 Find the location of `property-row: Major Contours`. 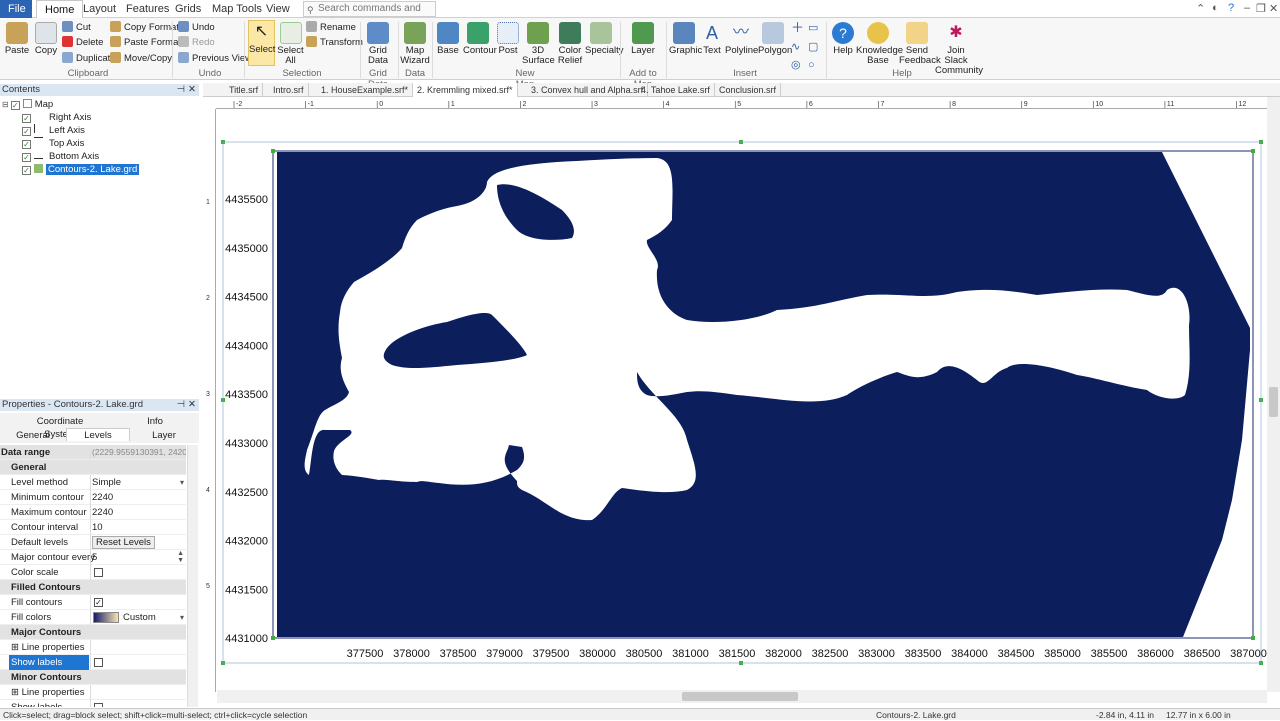

property-row: Major Contours is located at coordinates (93, 632).